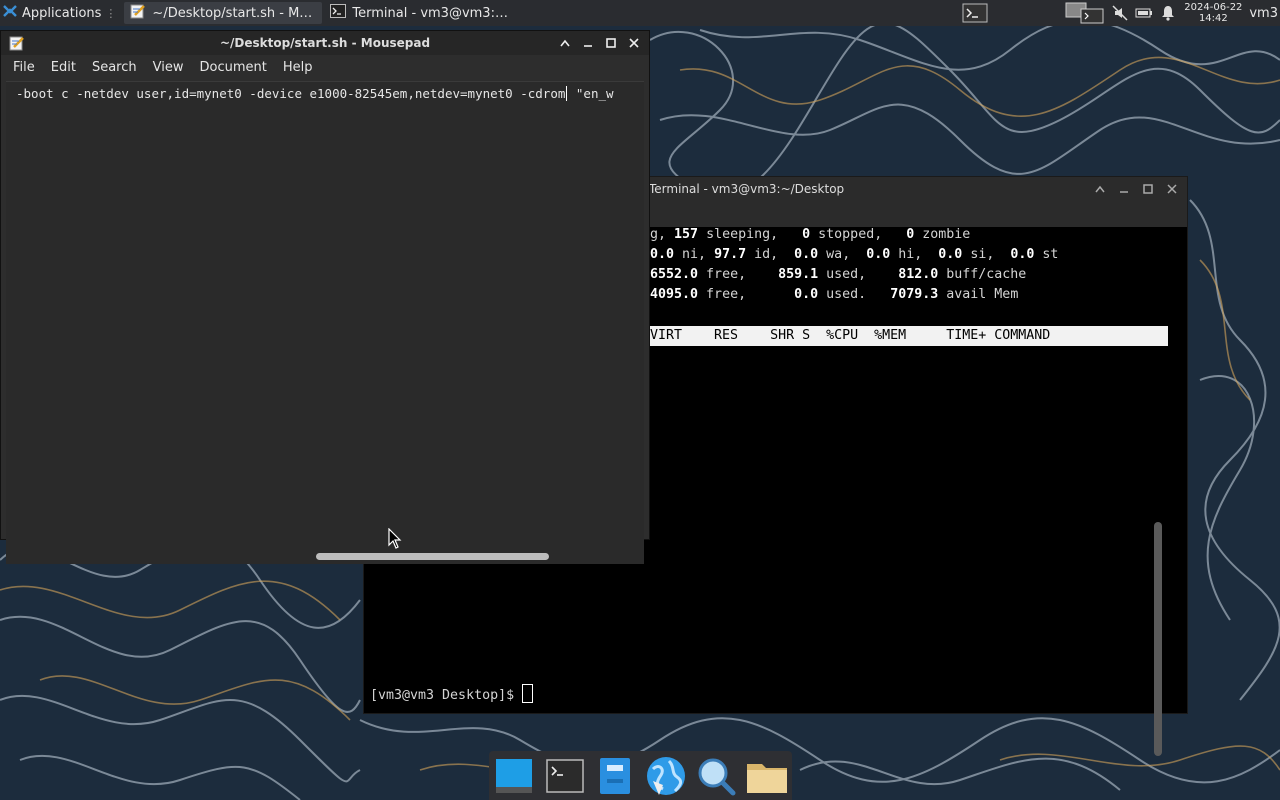 The height and width of the screenshot is (800, 1280). What do you see at coordinates (798, 274) in the screenshot?
I see `stat-value: 859.1` at bounding box center [798, 274].